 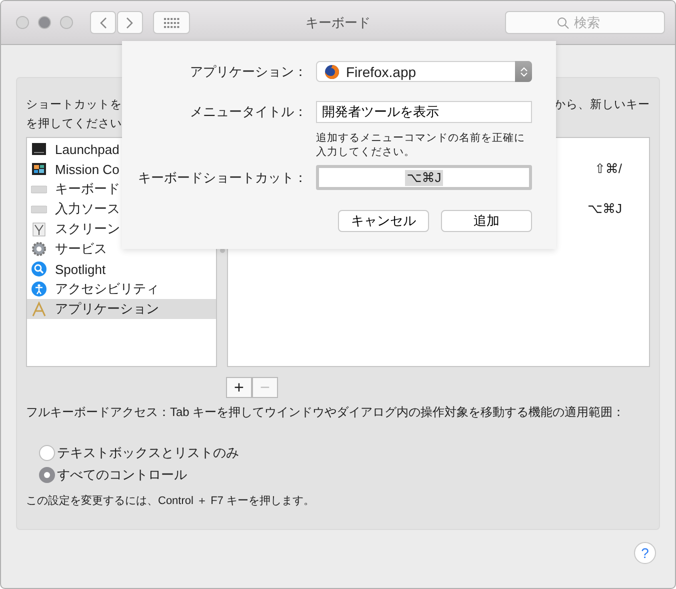 What do you see at coordinates (222, 177) in the screenshot?
I see `field-label: キーボードショートカット：` at bounding box center [222, 177].